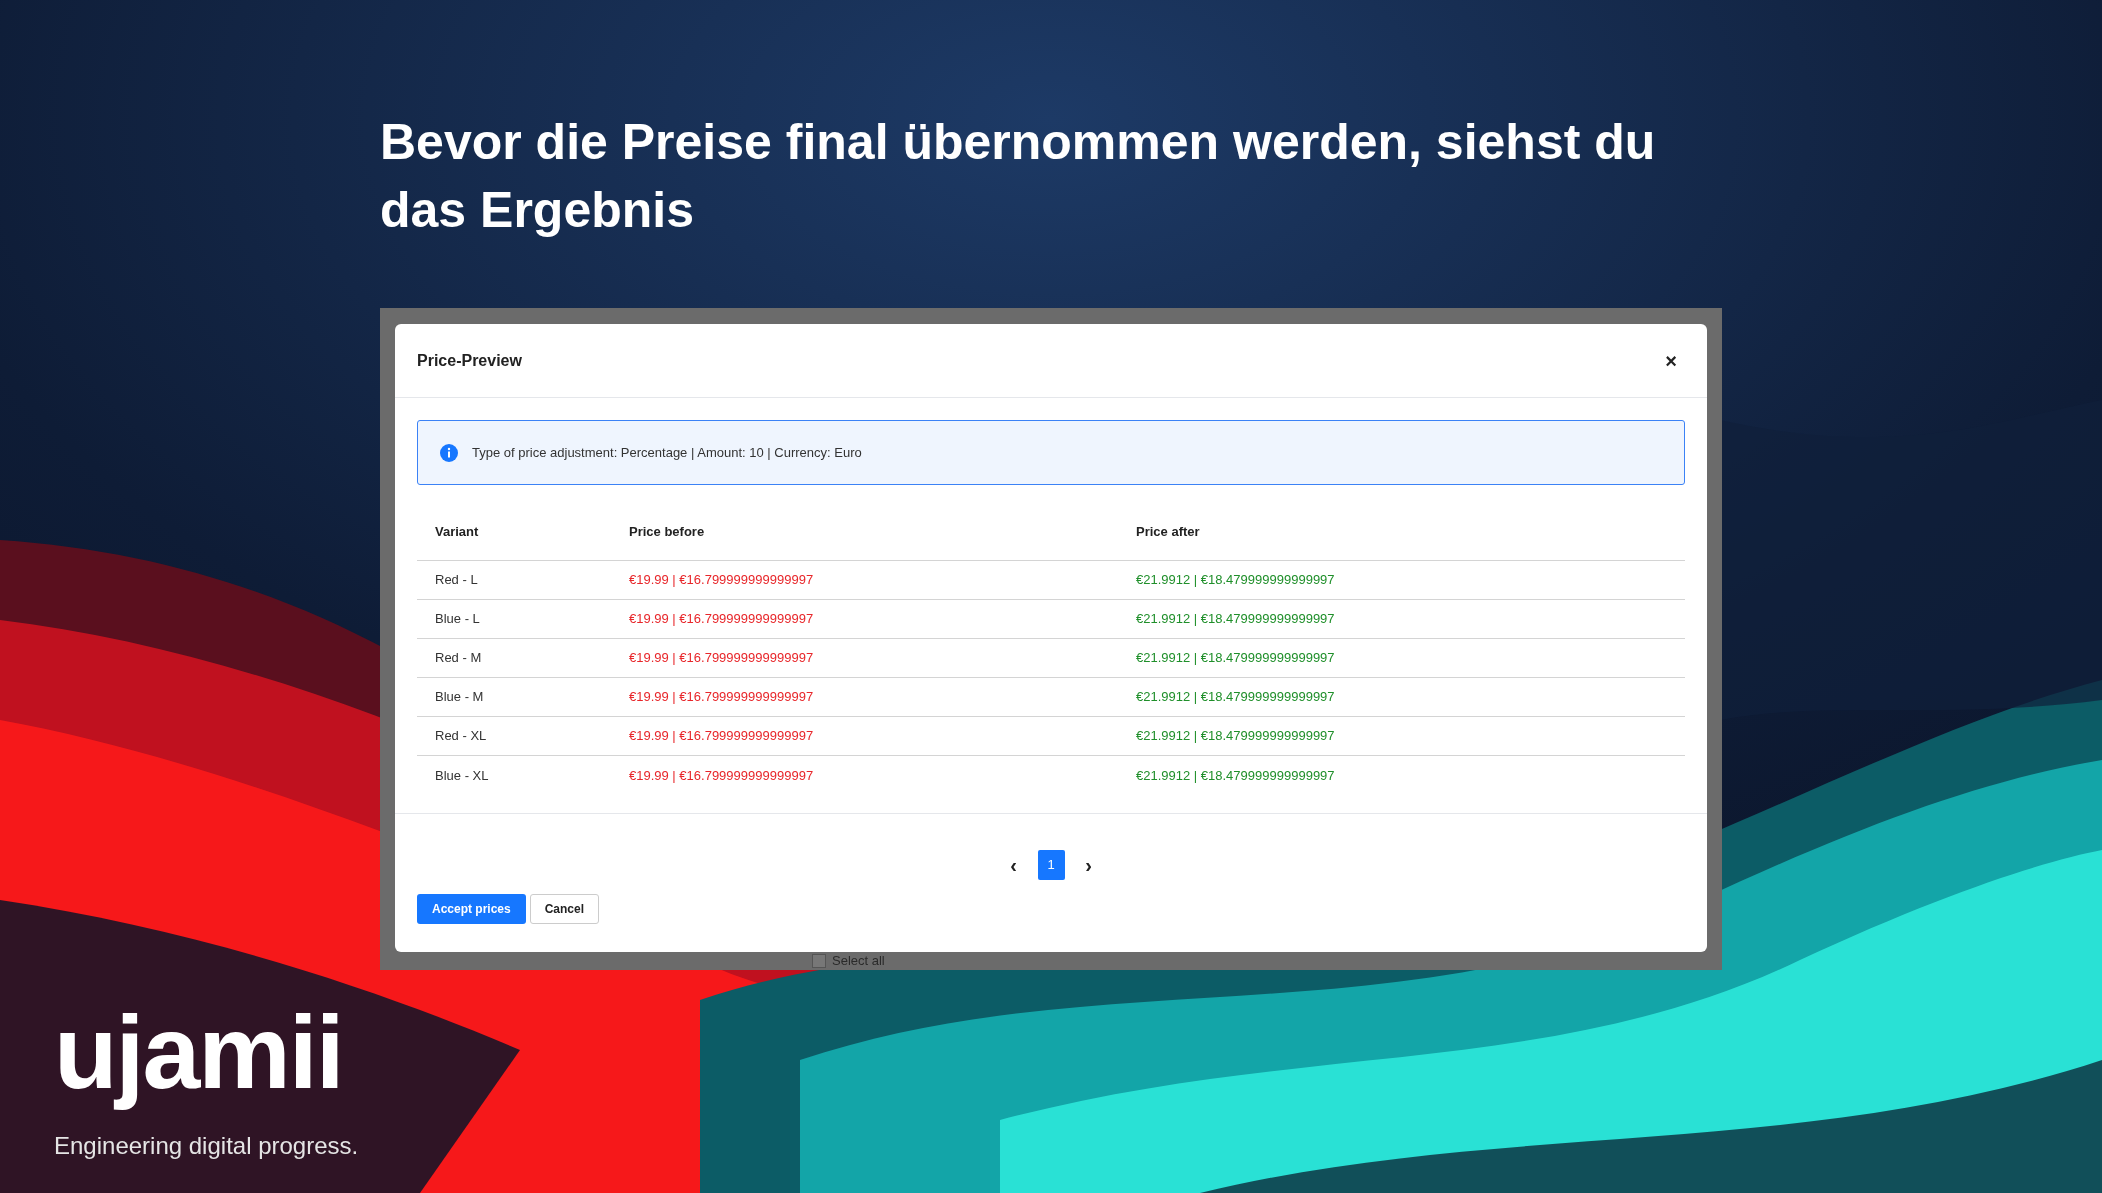  What do you see at coordinates (207, 1146) in the screenshot?
I see `tagline: Engineering digital progress.` at bounding box center [207, 1146].